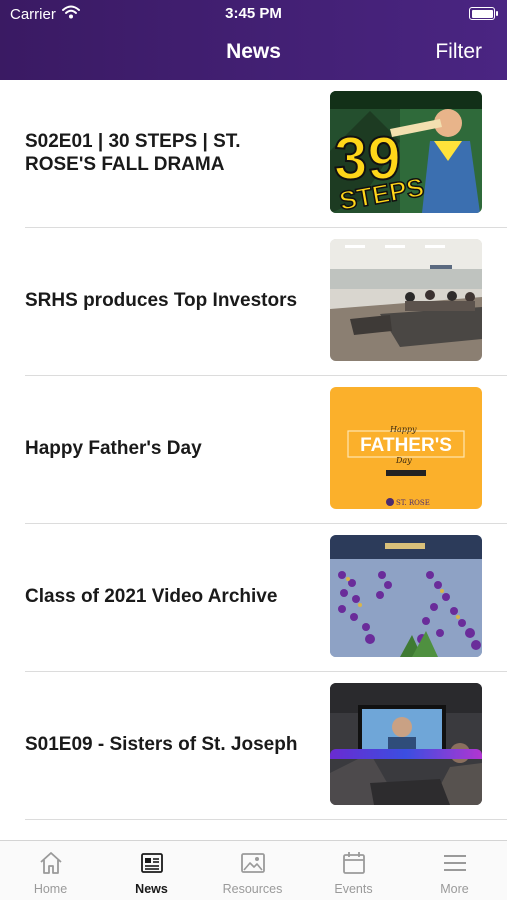  What do you see at coordinates (406, 152) in the screenshot?
I see `news-thumbnail: 39 STEPS` at bounding box center [406, 152].